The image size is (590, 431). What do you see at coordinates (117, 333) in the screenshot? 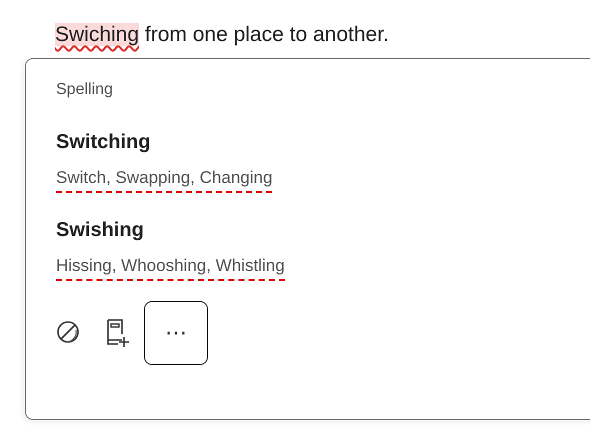
I see `add-to-dictionary-icon` at bounding box center [117, 333].